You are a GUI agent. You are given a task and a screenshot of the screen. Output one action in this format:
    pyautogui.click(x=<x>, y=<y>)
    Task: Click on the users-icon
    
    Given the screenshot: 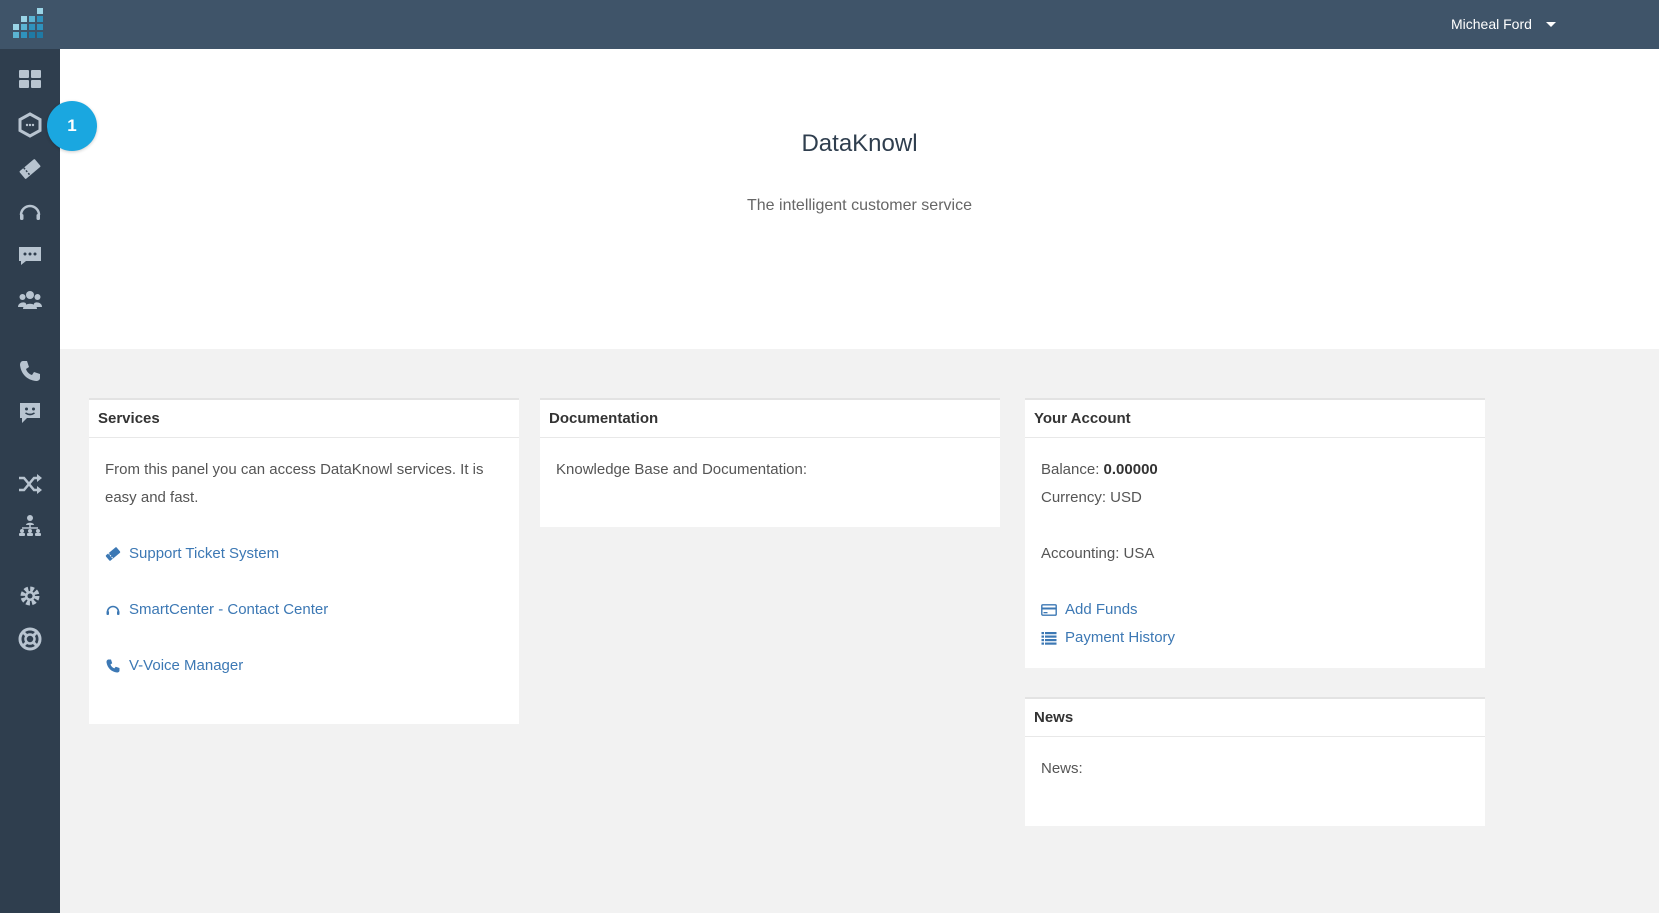 What is the action you would take?
    pyautogui.click(x=30, y=300)
    